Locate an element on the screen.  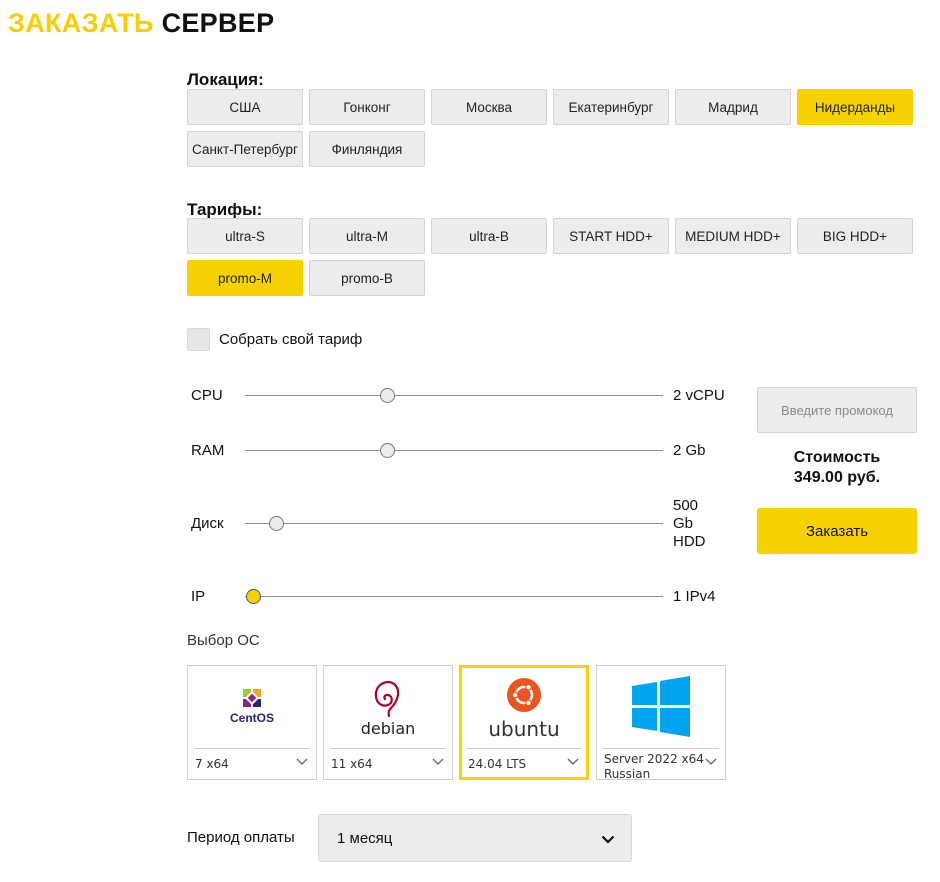
os-card-debian: debian 11 x64 is located at coordinates (388, 722).